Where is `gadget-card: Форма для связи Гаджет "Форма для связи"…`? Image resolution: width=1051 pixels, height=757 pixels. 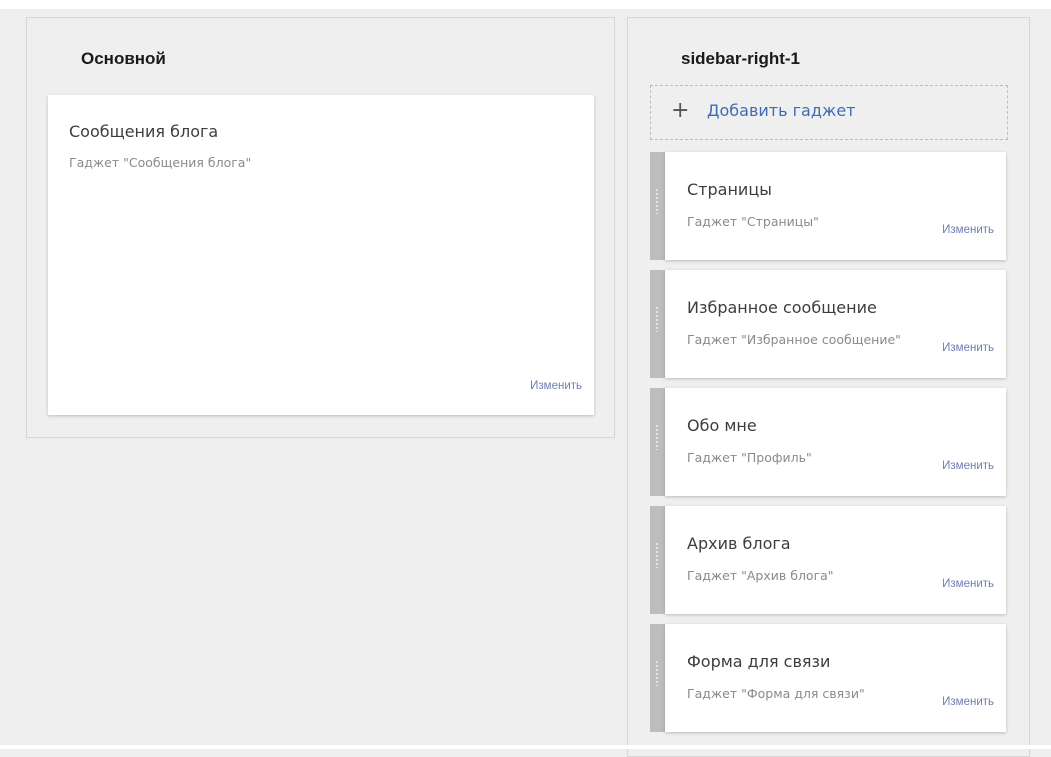 gadget-card: Форма для связи Гаджет "Форма для связи"… is located at coordinates (835, 678).